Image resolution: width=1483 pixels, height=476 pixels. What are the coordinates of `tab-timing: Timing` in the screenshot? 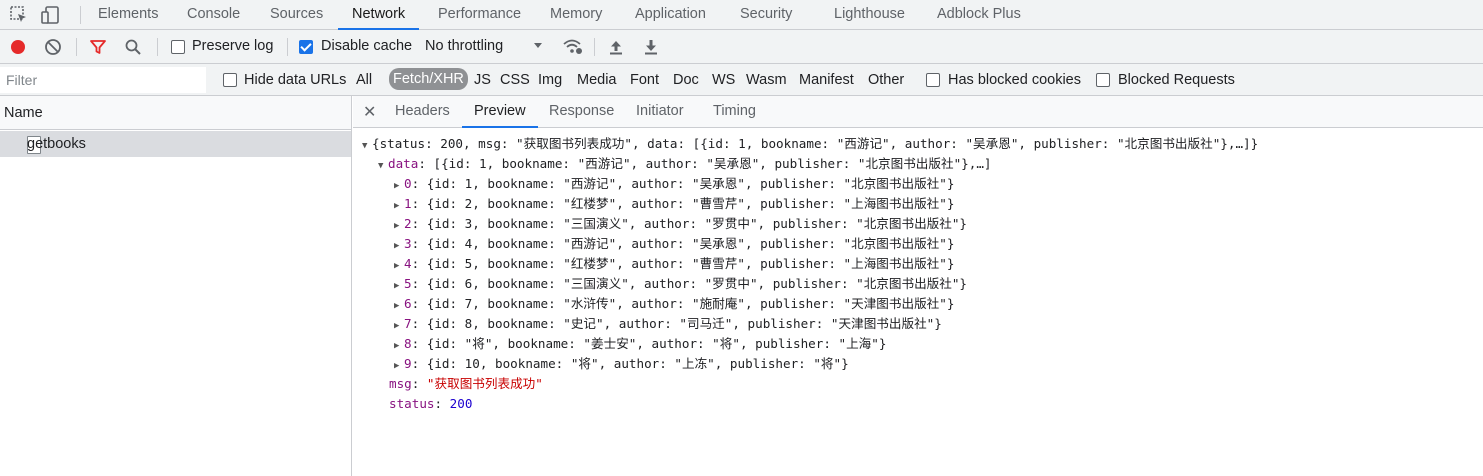 It's located at (734, 111).